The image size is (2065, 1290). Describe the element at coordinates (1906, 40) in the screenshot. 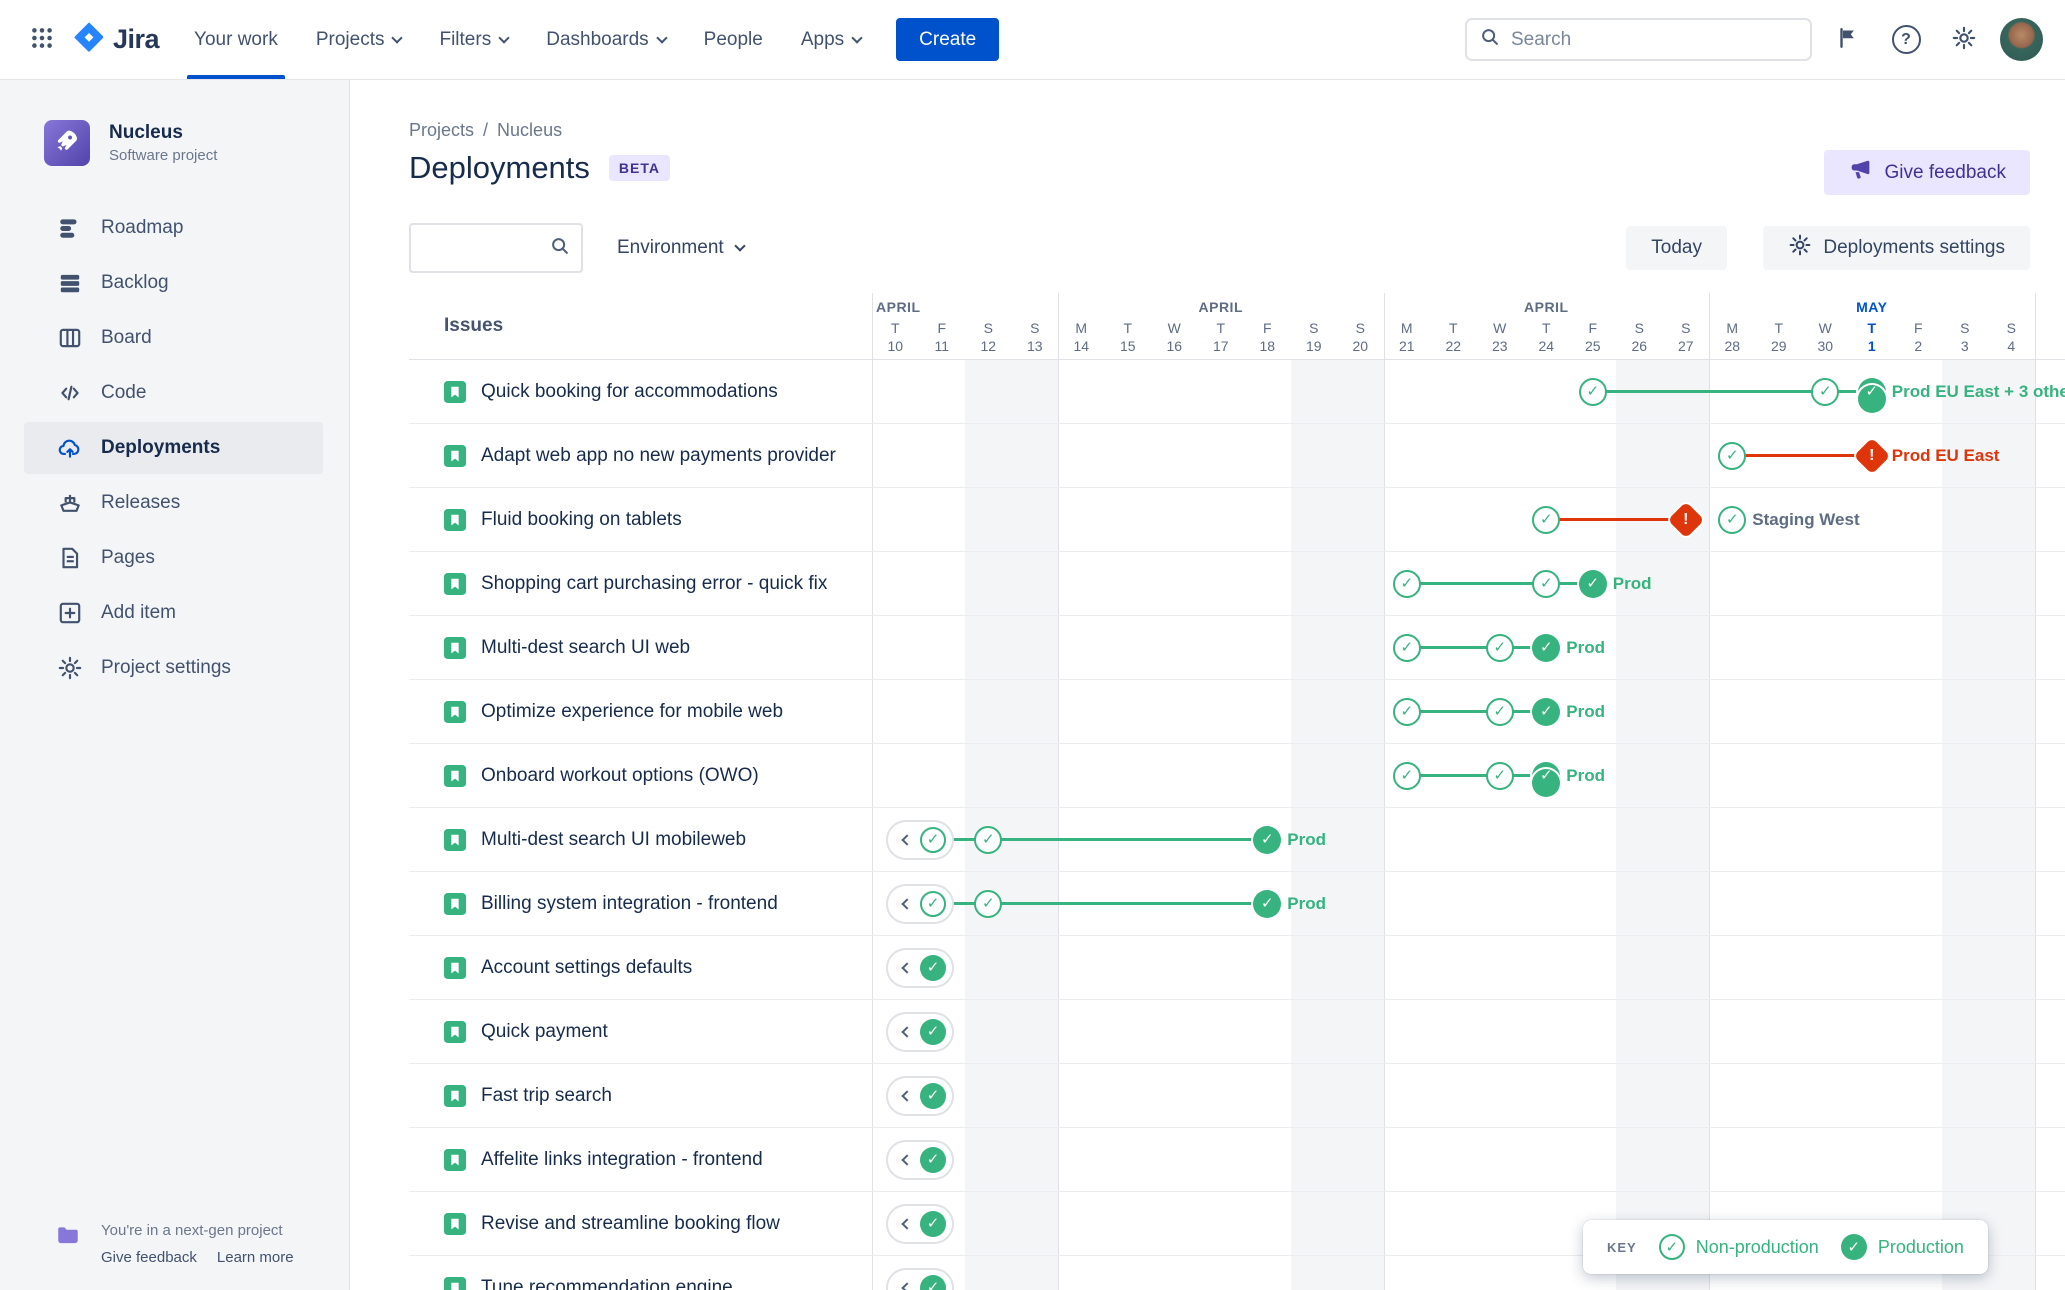

I see `help-button: ?` at that location.